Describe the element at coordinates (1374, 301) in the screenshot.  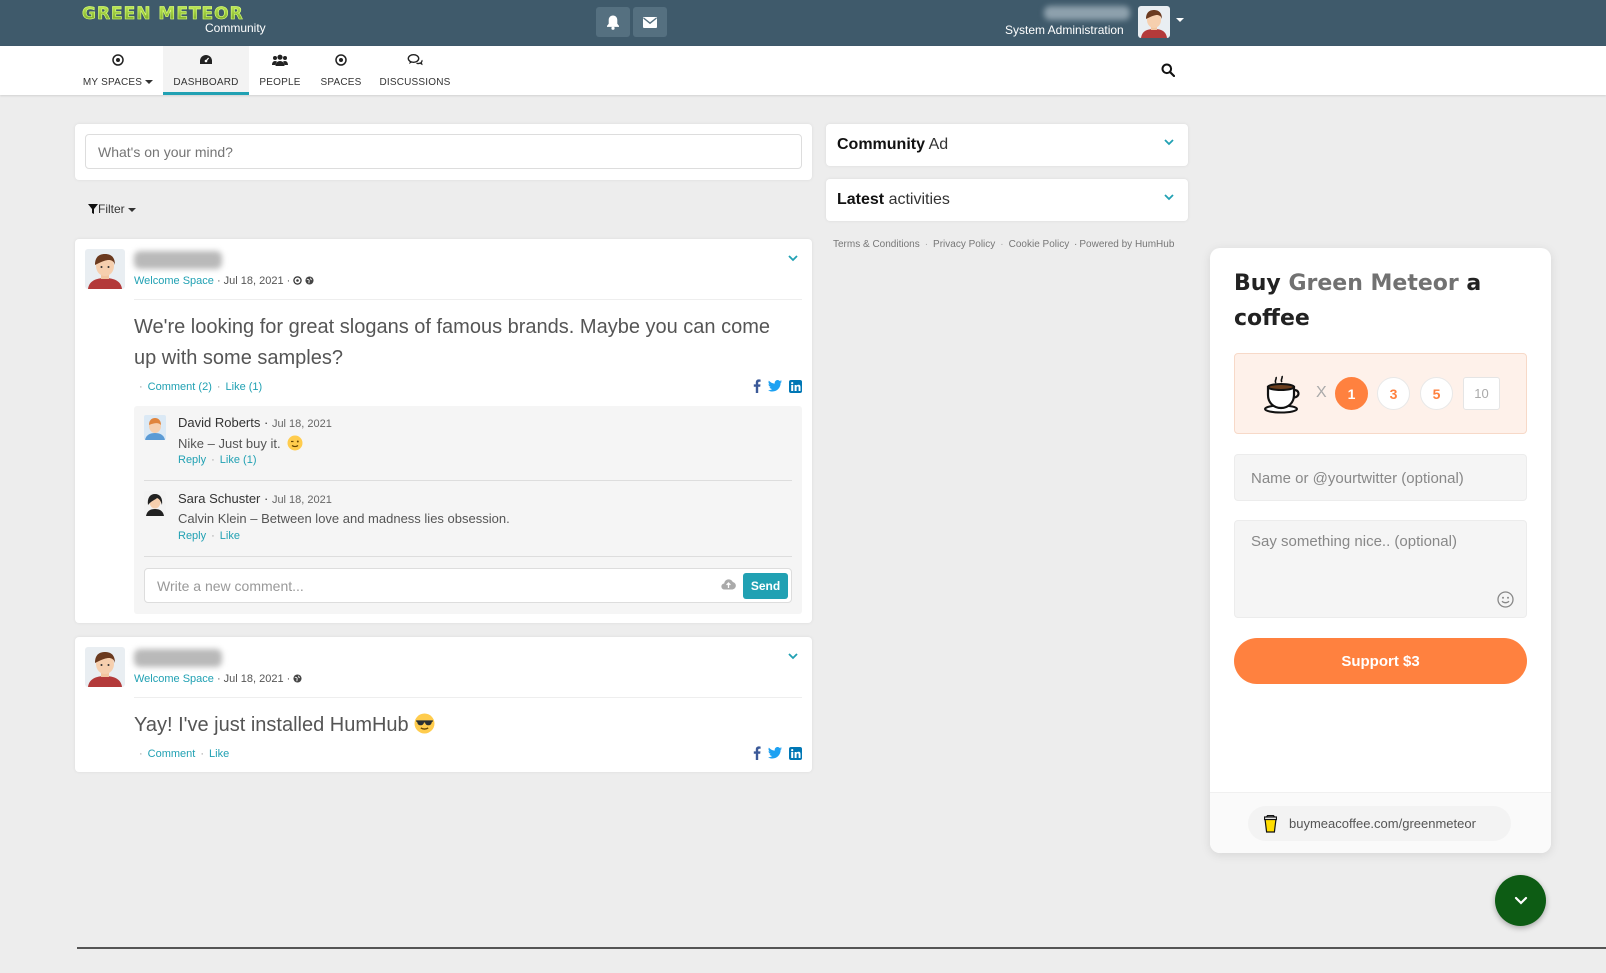
I see `bmc-title: Buy Green Meteor a coffee` at that location.